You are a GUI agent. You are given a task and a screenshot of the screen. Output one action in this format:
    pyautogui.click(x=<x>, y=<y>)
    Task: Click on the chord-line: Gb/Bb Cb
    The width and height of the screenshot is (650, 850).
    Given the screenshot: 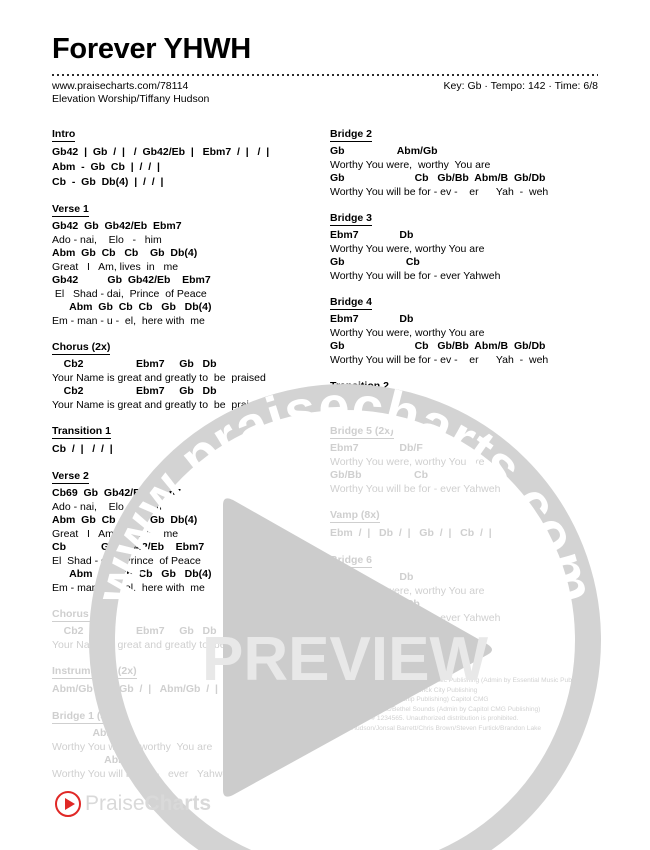 What is the action you would take?
    pyautogui.click(x=379, y=475)
    